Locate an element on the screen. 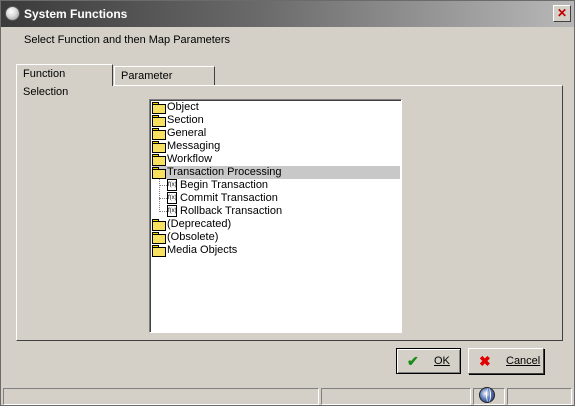 Image resolution: width=575 pixels, height=406 pixels. tree-item-label: General is located at coordinates (187, 133).